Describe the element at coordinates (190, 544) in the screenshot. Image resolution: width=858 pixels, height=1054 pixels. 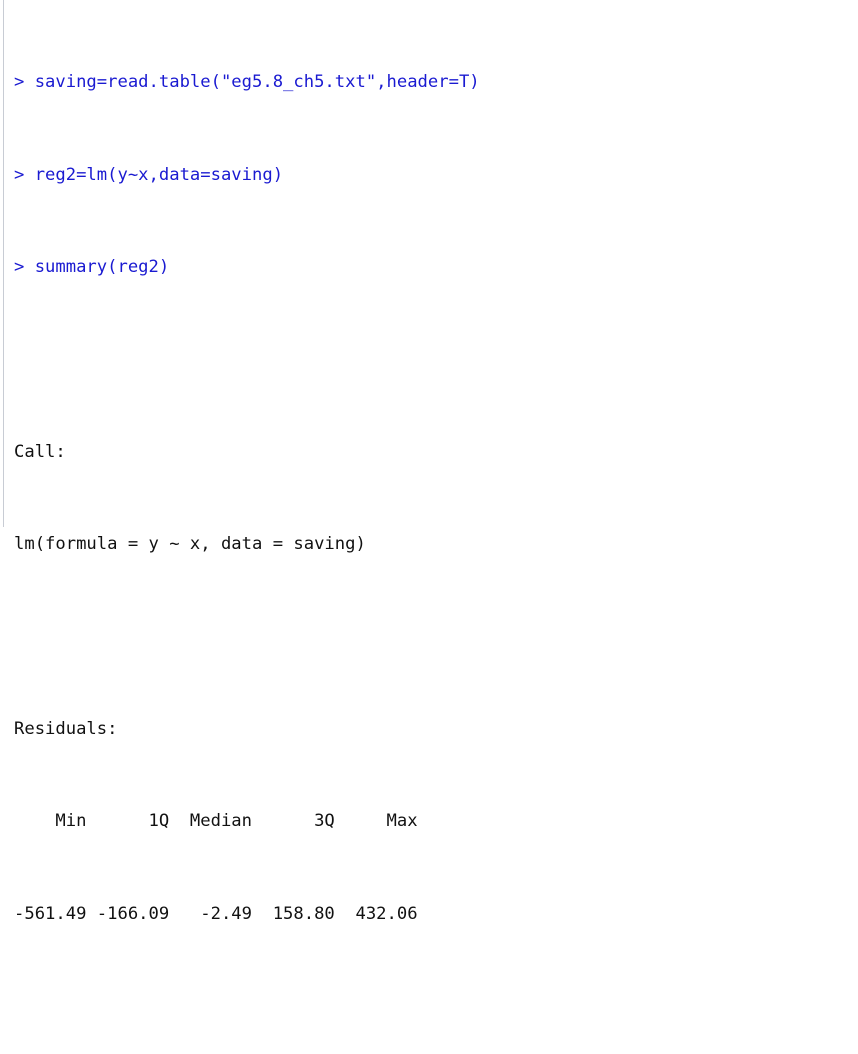
I see `call-formula-line: lm(formula = y ~ x, data = saving)` at that location.